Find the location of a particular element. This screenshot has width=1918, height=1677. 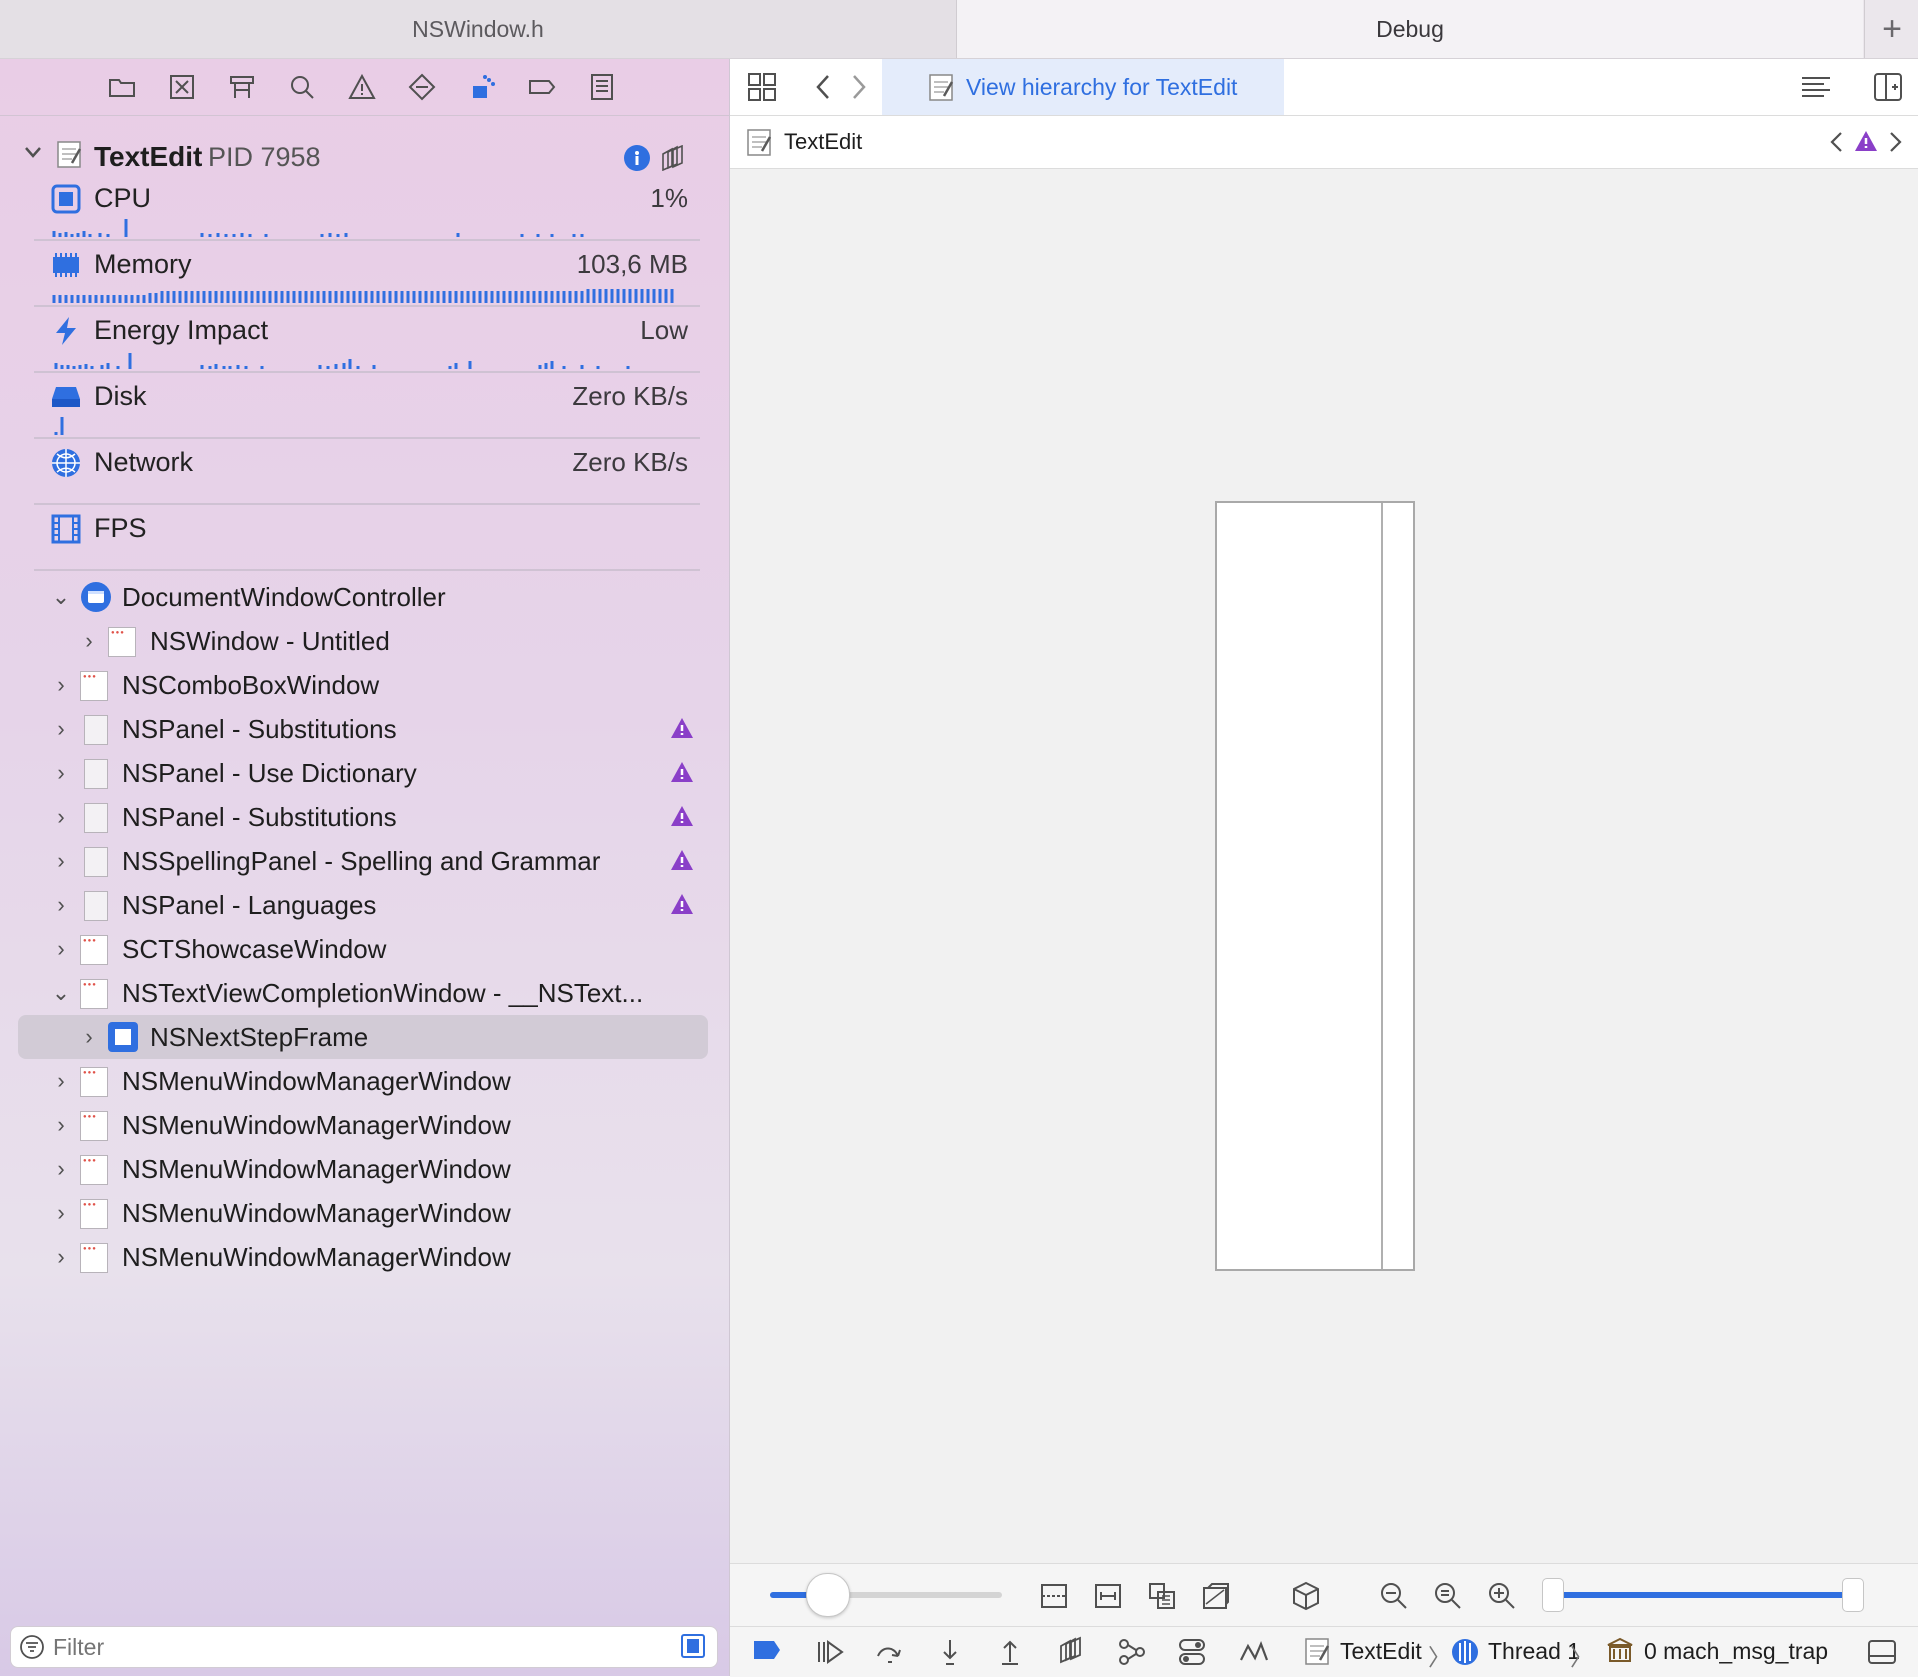

3d-cube-icon is located at coordinates (1306, 1596).